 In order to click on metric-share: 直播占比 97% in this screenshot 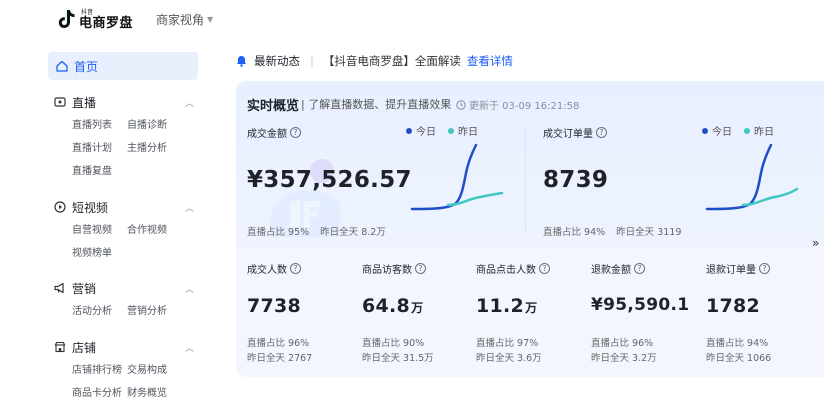, I will do `click(507, 343)`.